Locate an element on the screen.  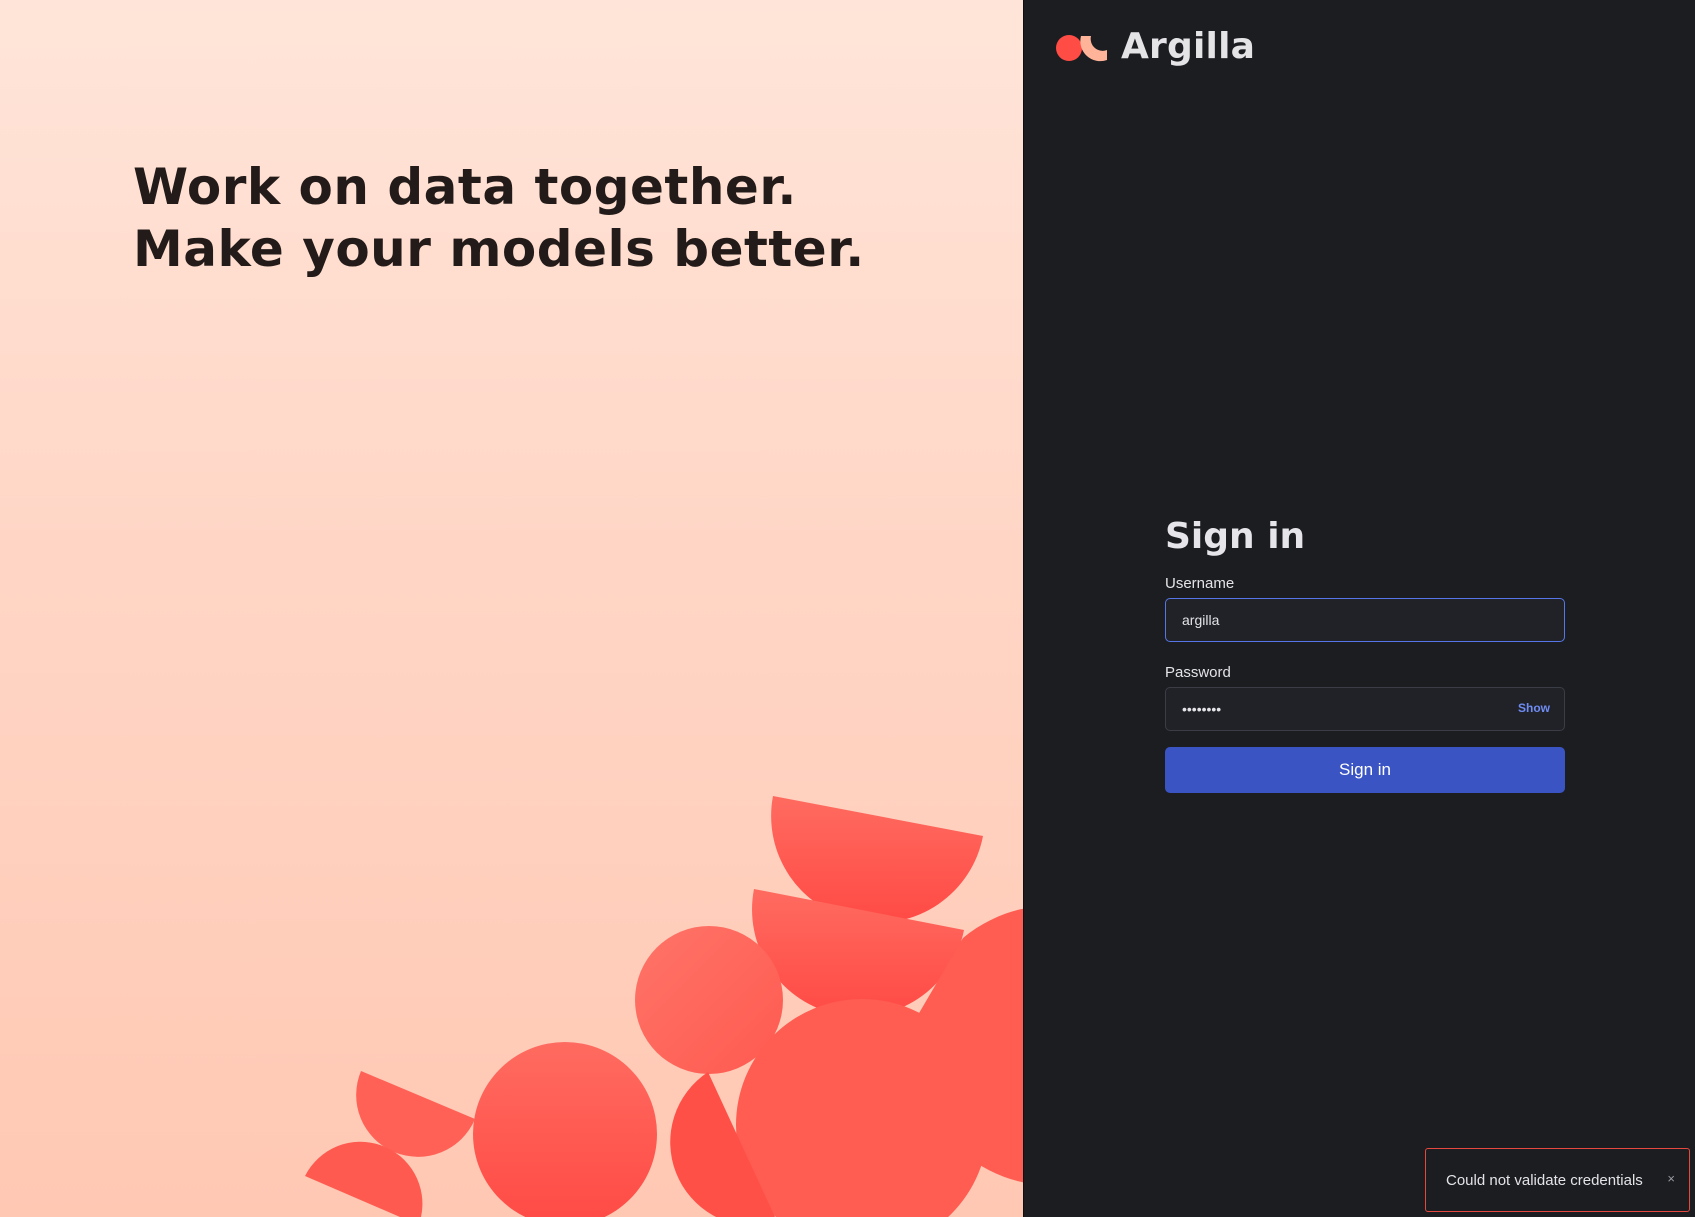
toast-message: Could not validate credentials is located at coordinates (1544, 1180).